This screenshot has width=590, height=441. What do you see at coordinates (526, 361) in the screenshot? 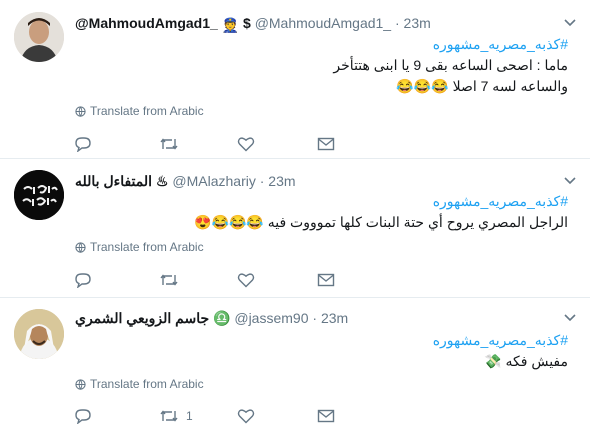
I see `tweet-line-1: مفيش فكه 💸` at bounding box center [526, 361].